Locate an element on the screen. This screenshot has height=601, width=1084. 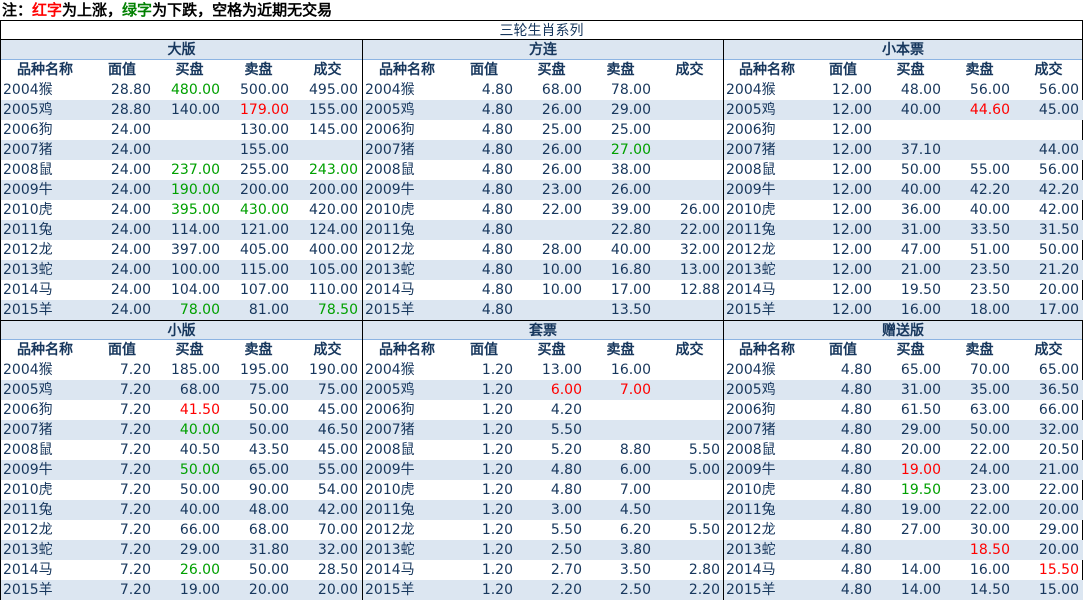
cell-buy: 14.00 is located at coordinates (920, 570).